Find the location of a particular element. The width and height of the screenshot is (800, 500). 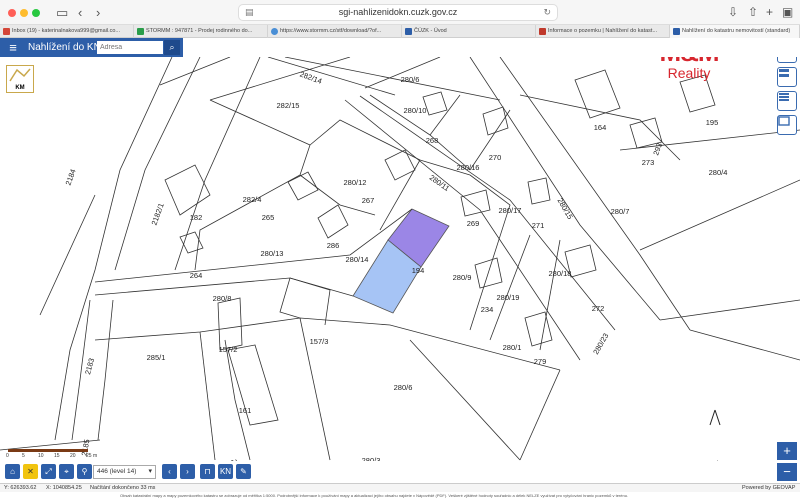

zoom-in-button: + is located at coordinates (787, 451).